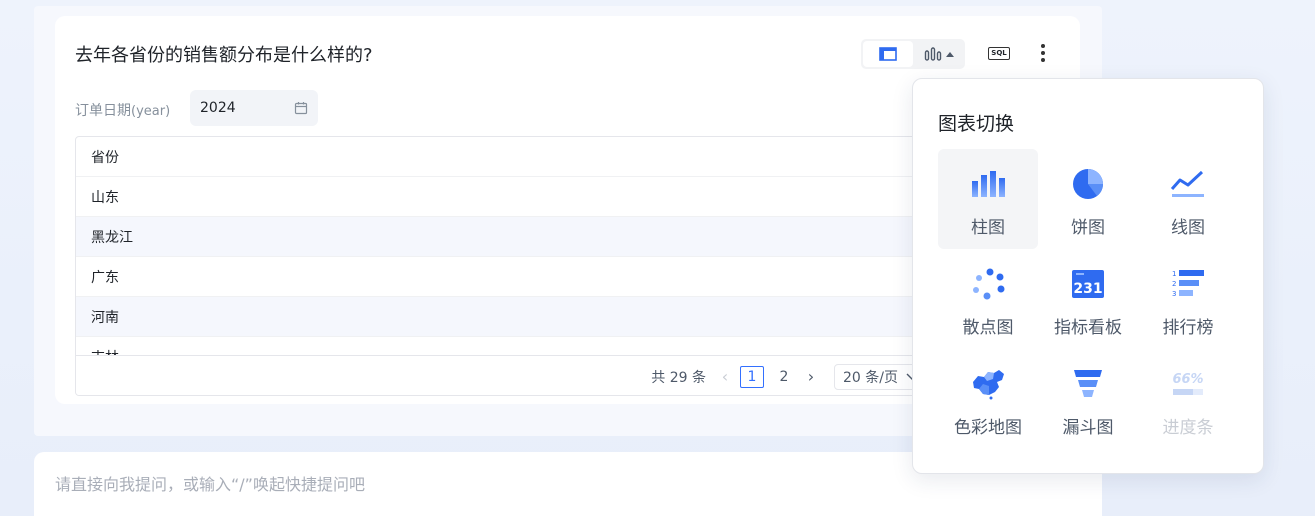  Describe the element at coordinates (1087, 289) in the screenshot. I see `metric-value-text: 231` at that location.